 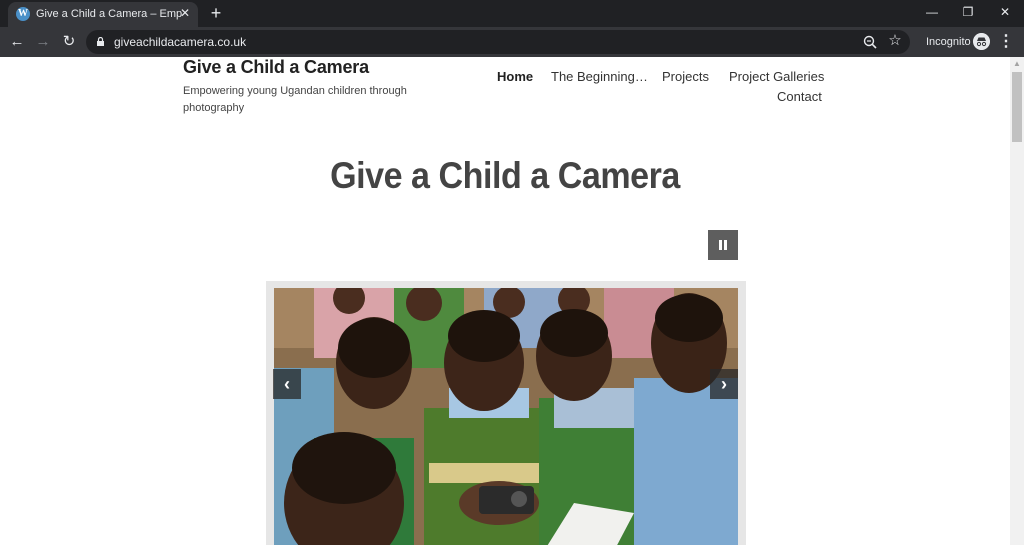 I want to click on restore-icon: ❐, so click(x=968, y=12).